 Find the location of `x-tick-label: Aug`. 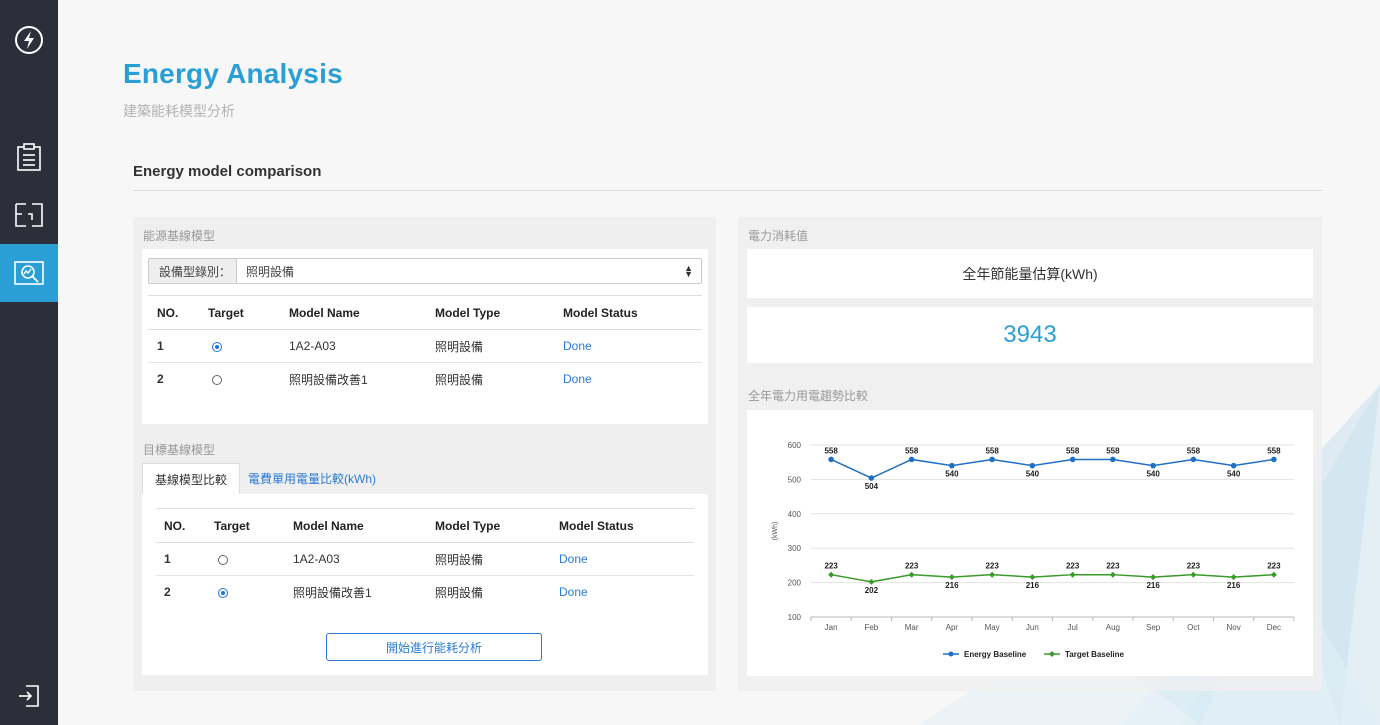

x-tick-label: Aug is located at coordinates (1113, 627).